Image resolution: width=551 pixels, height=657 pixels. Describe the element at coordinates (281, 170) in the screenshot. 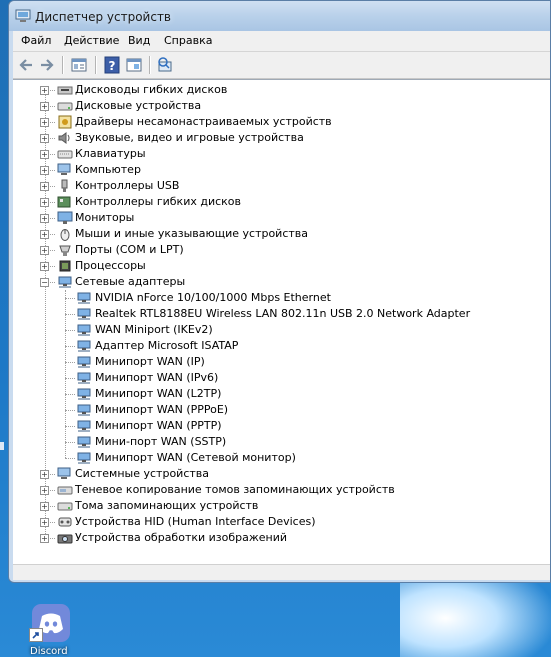

I see `tree-category: + Компьютер` at that location.